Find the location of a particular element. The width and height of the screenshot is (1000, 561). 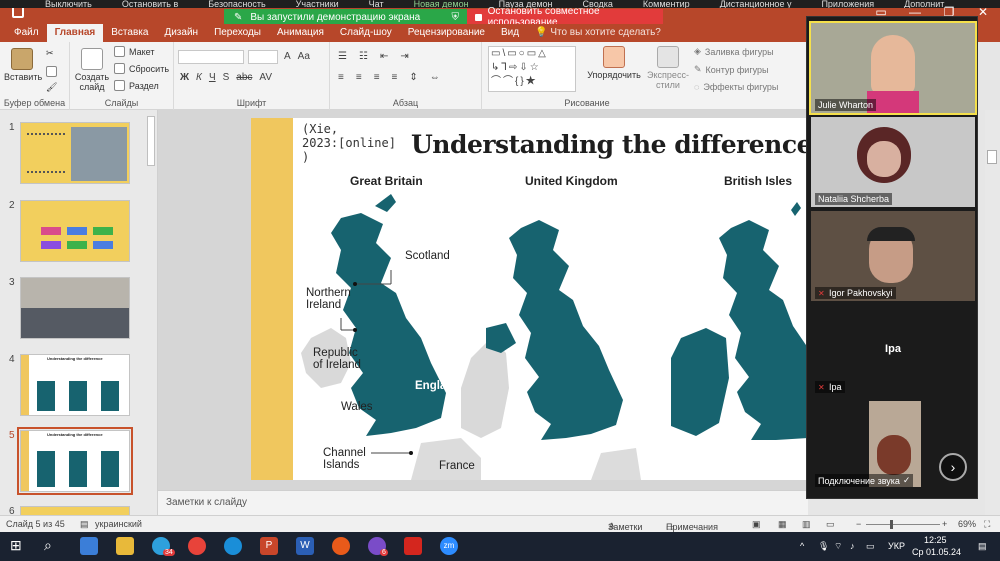

tab-review: Рецензирование is located at coordinates (446, 33).